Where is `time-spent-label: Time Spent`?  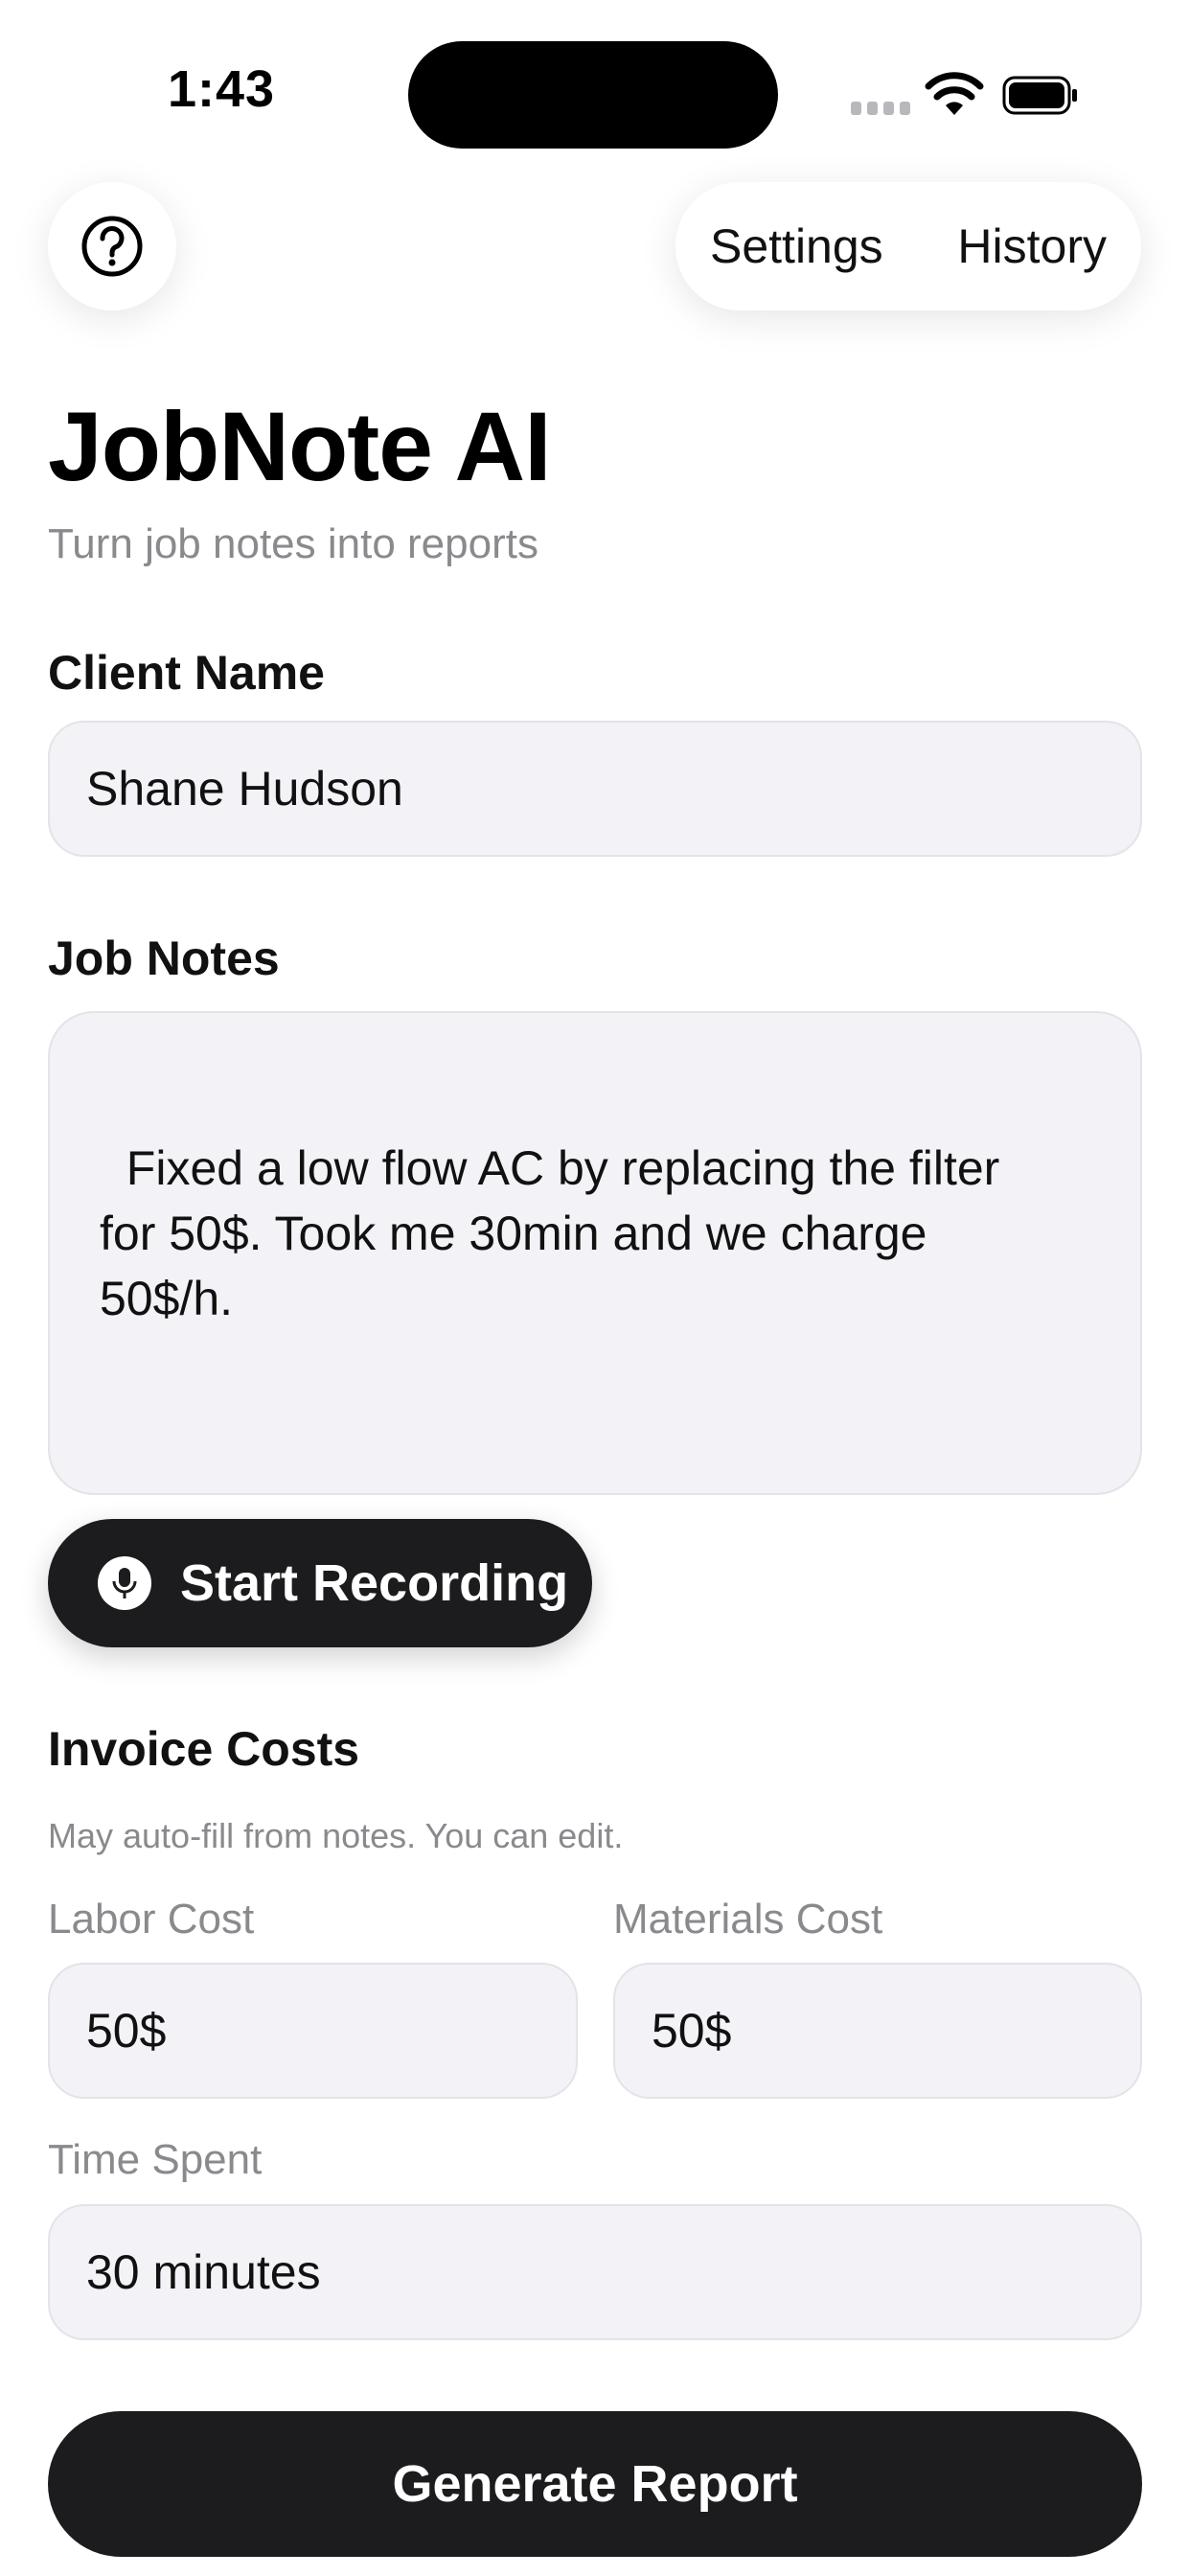
time-spent-label: Time Spent is located at coordinates (155, 2159).